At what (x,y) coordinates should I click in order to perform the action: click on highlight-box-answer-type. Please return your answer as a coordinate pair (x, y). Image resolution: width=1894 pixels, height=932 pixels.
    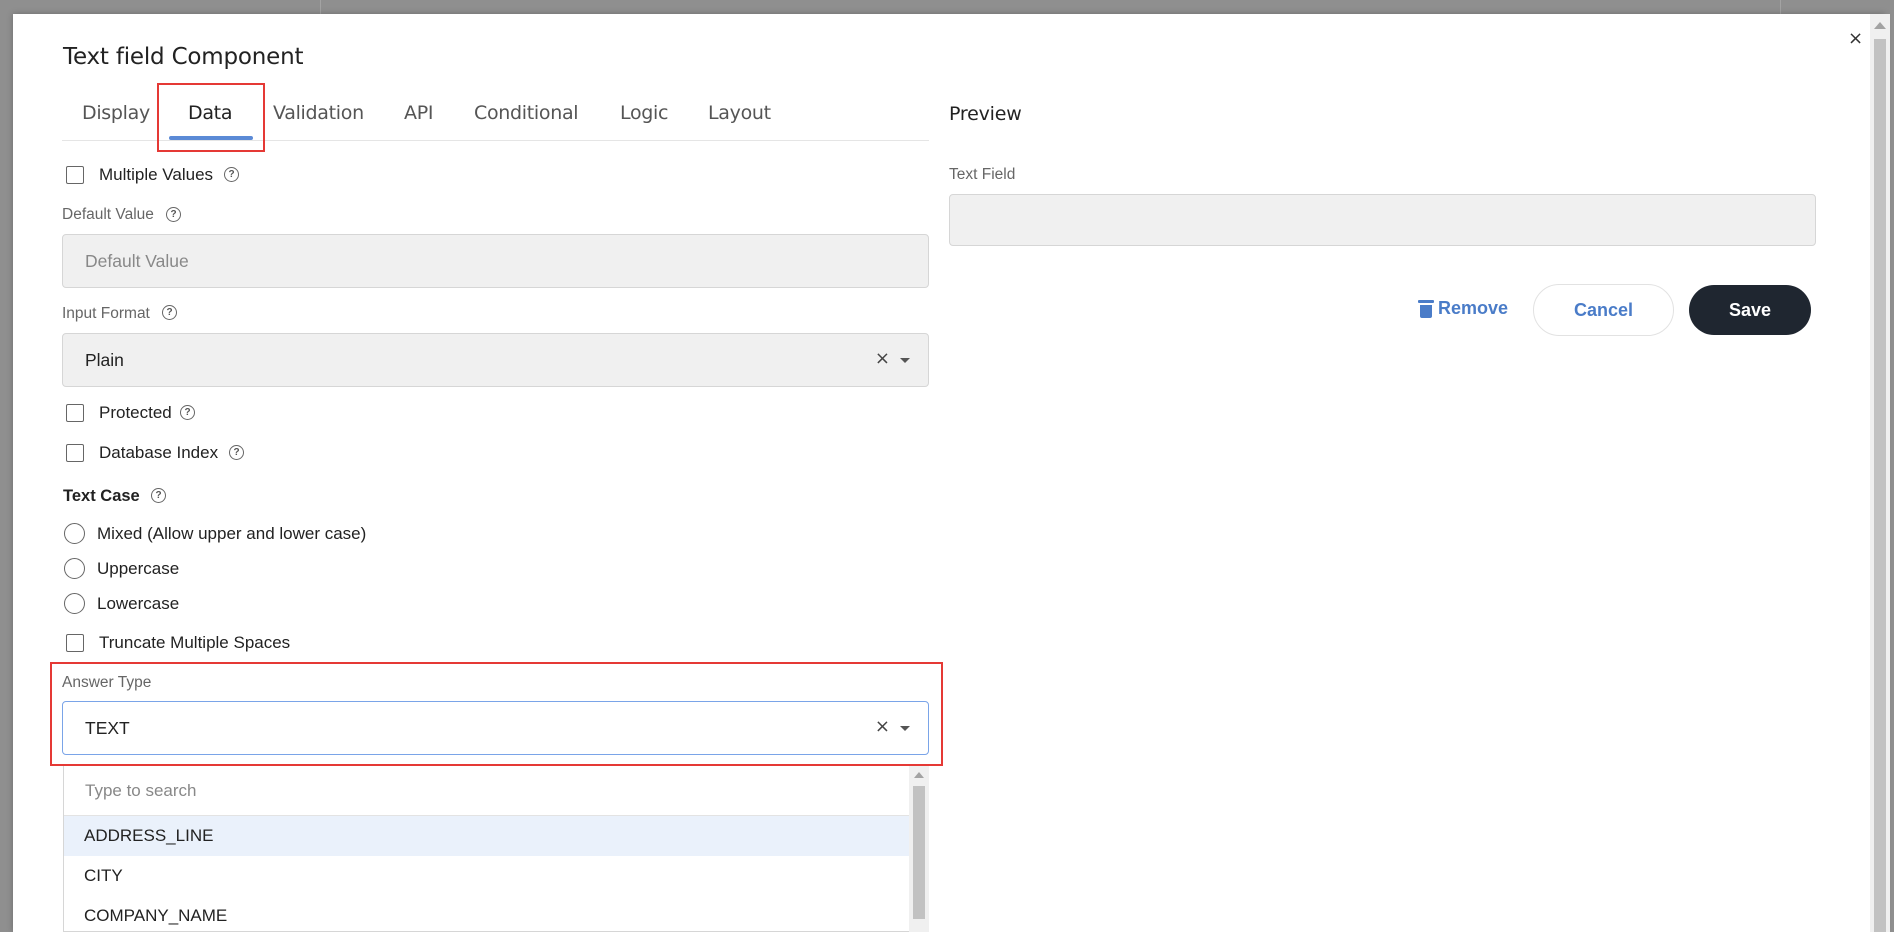
    Looking at the image, I should click on (496, 714).